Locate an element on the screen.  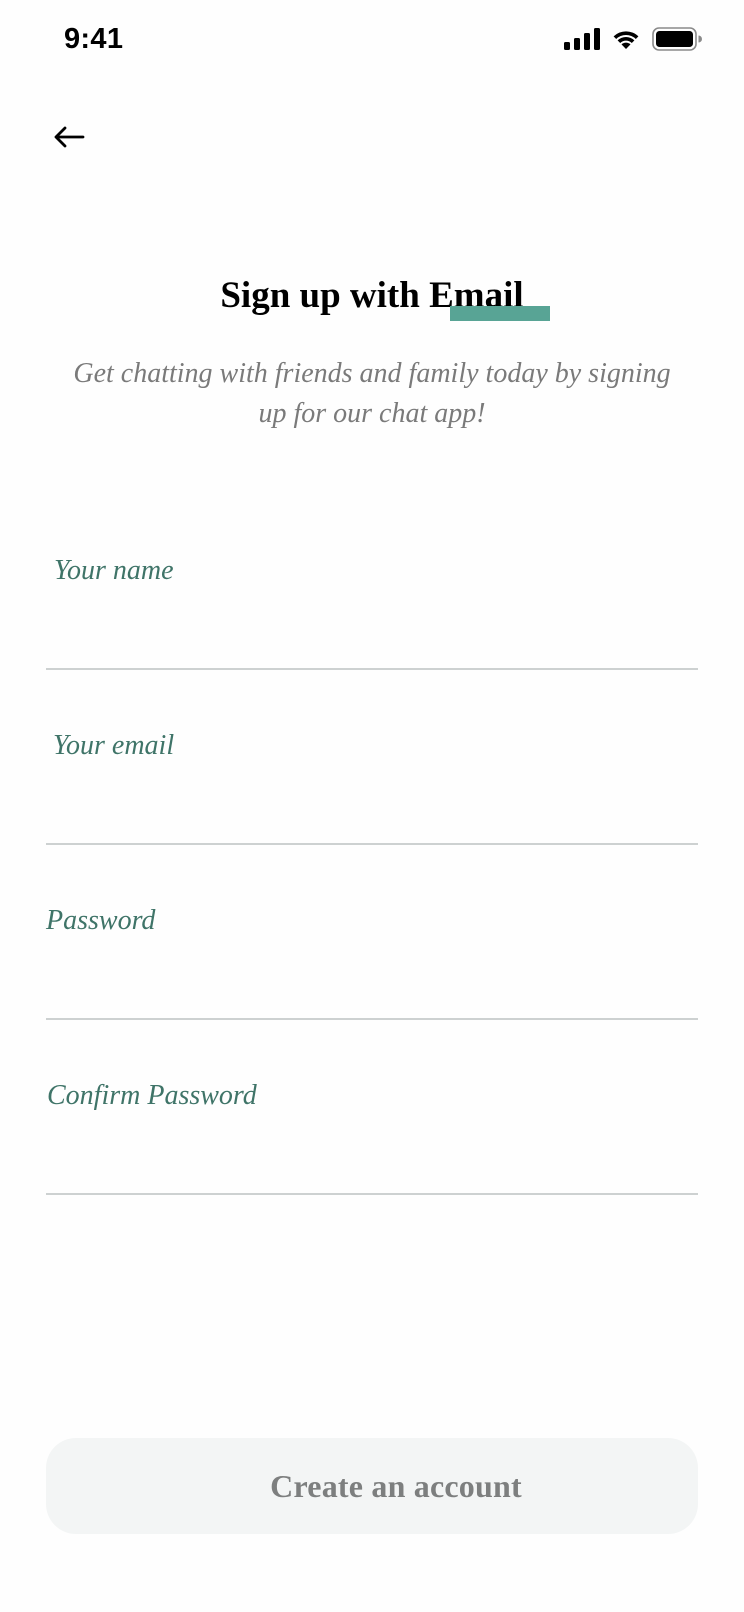
email-field-label: Your email is located at coordinates (114, 745).